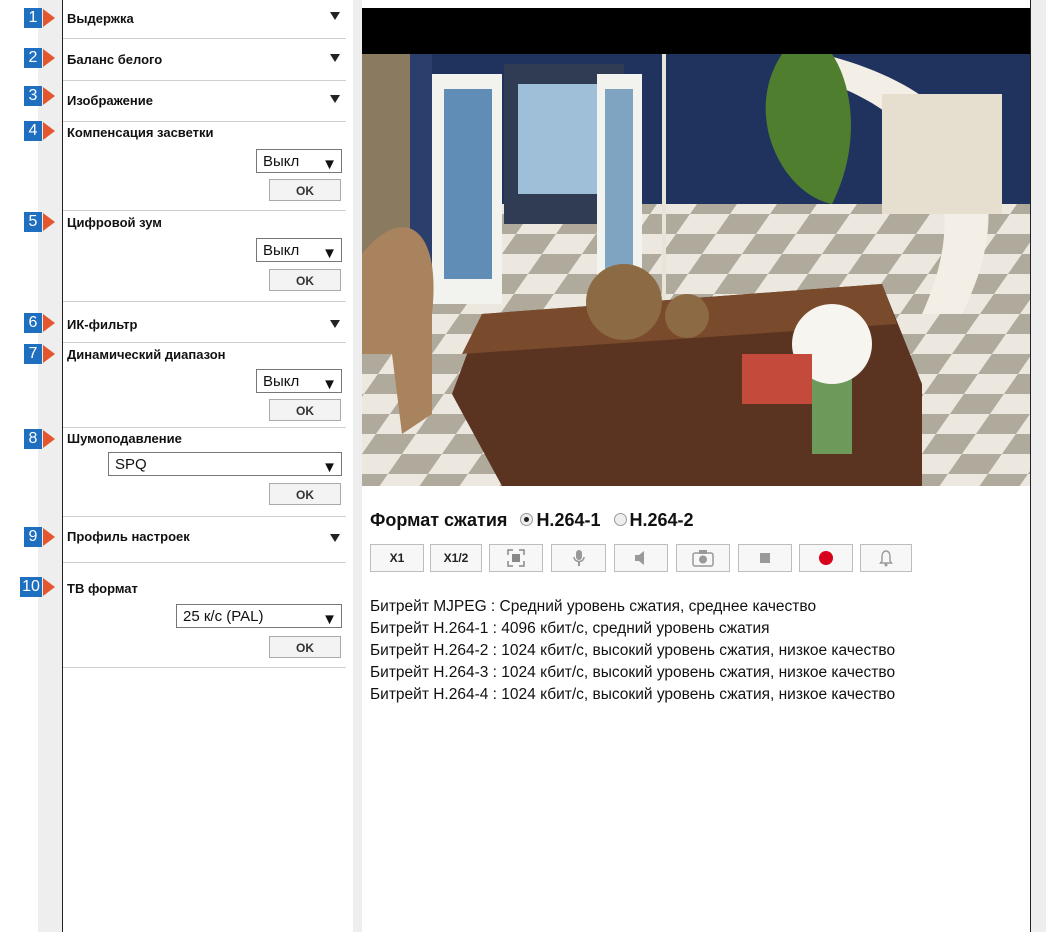  I want to click on section-exposure: Выдержка, so click(204, 19).